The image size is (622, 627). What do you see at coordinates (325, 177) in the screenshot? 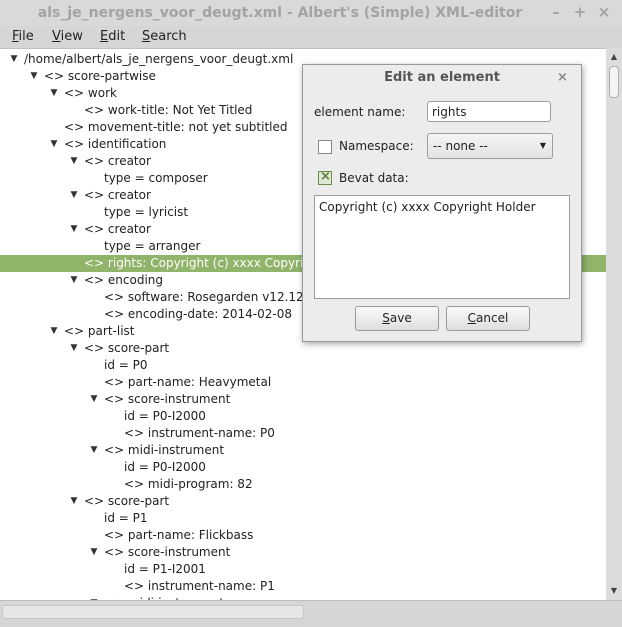
I see `bevat-data-checkbox` at bounding box center [325, 177].